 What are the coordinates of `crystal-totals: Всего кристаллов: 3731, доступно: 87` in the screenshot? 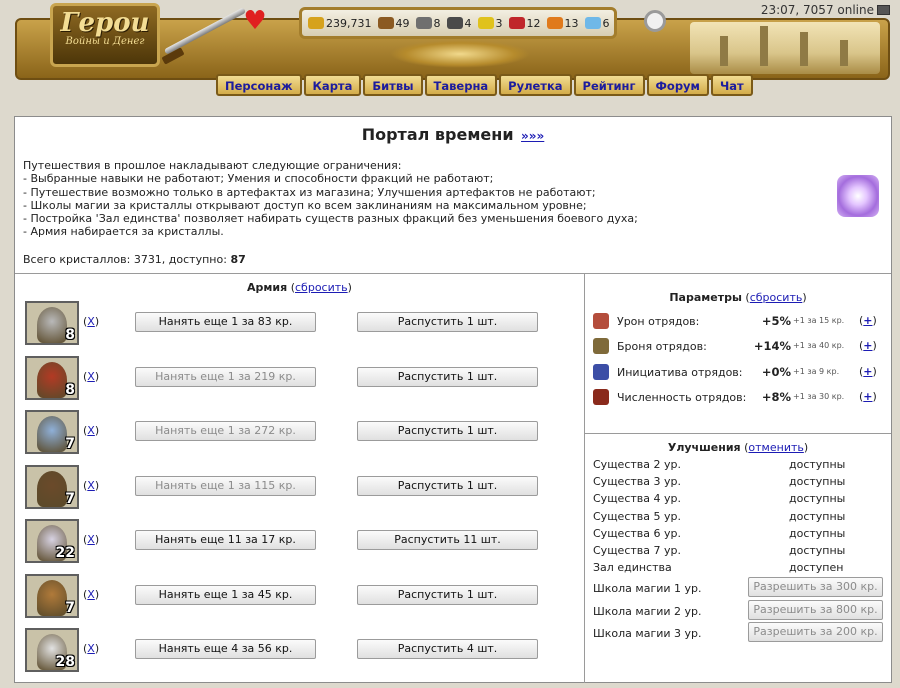 It's located at (134, 259).